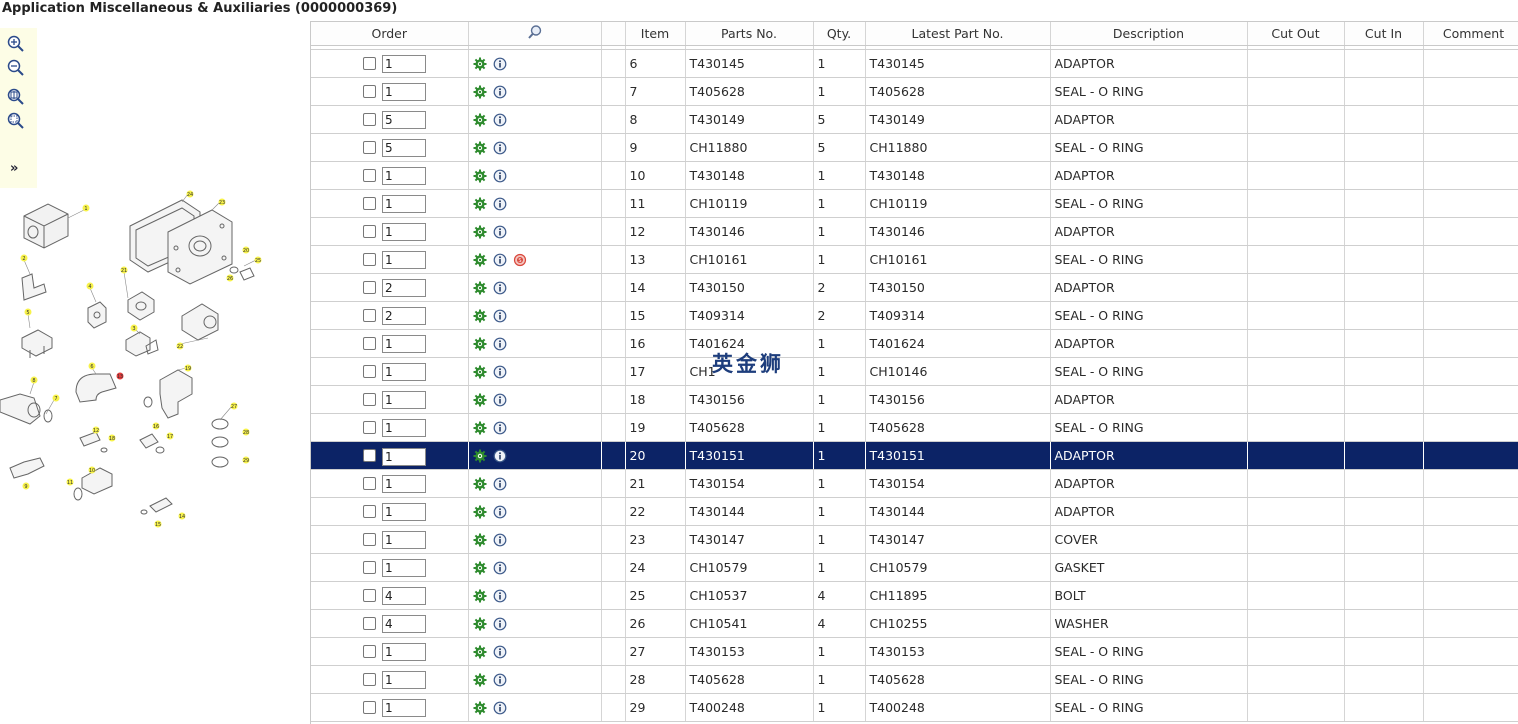 This screenshot has width=1518, height=724. What do you see at coordinates (749, 707) in the screenshot?
I see `parts-no-cell: T400248` at bounding box center [749, 707].